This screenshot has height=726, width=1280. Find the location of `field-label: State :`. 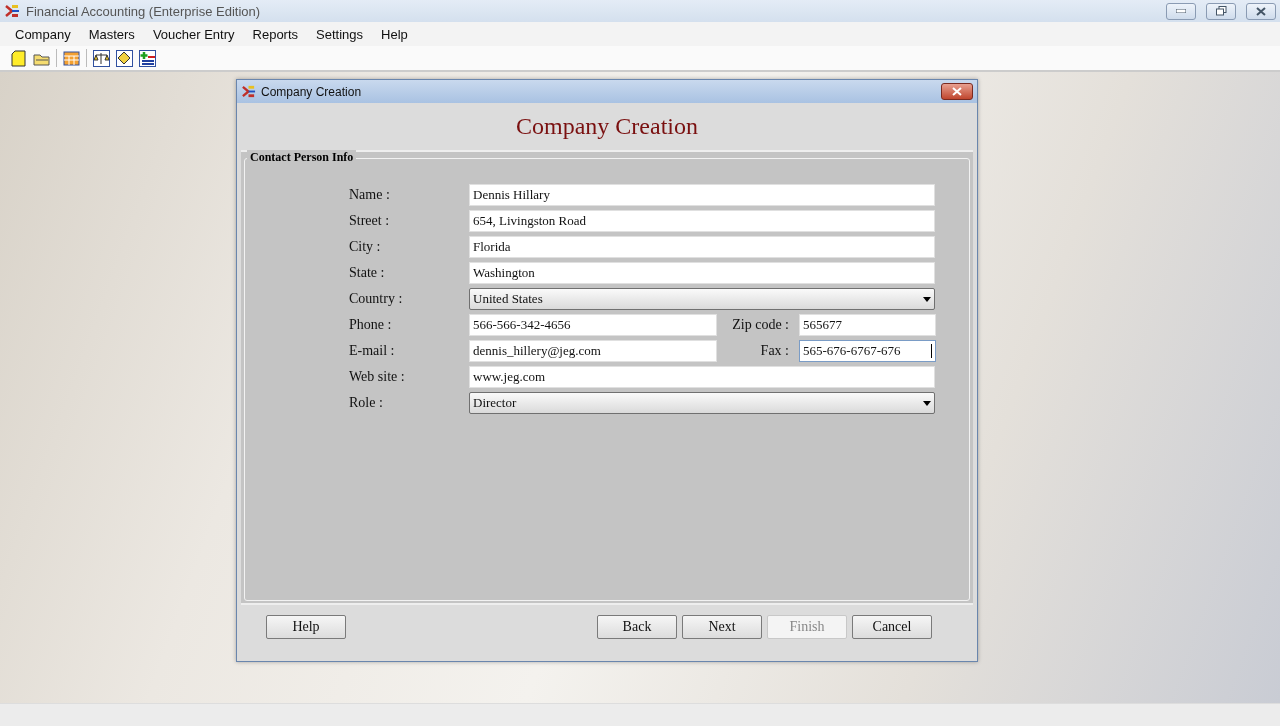

field-label: State : is located at coordinates (367, 273).